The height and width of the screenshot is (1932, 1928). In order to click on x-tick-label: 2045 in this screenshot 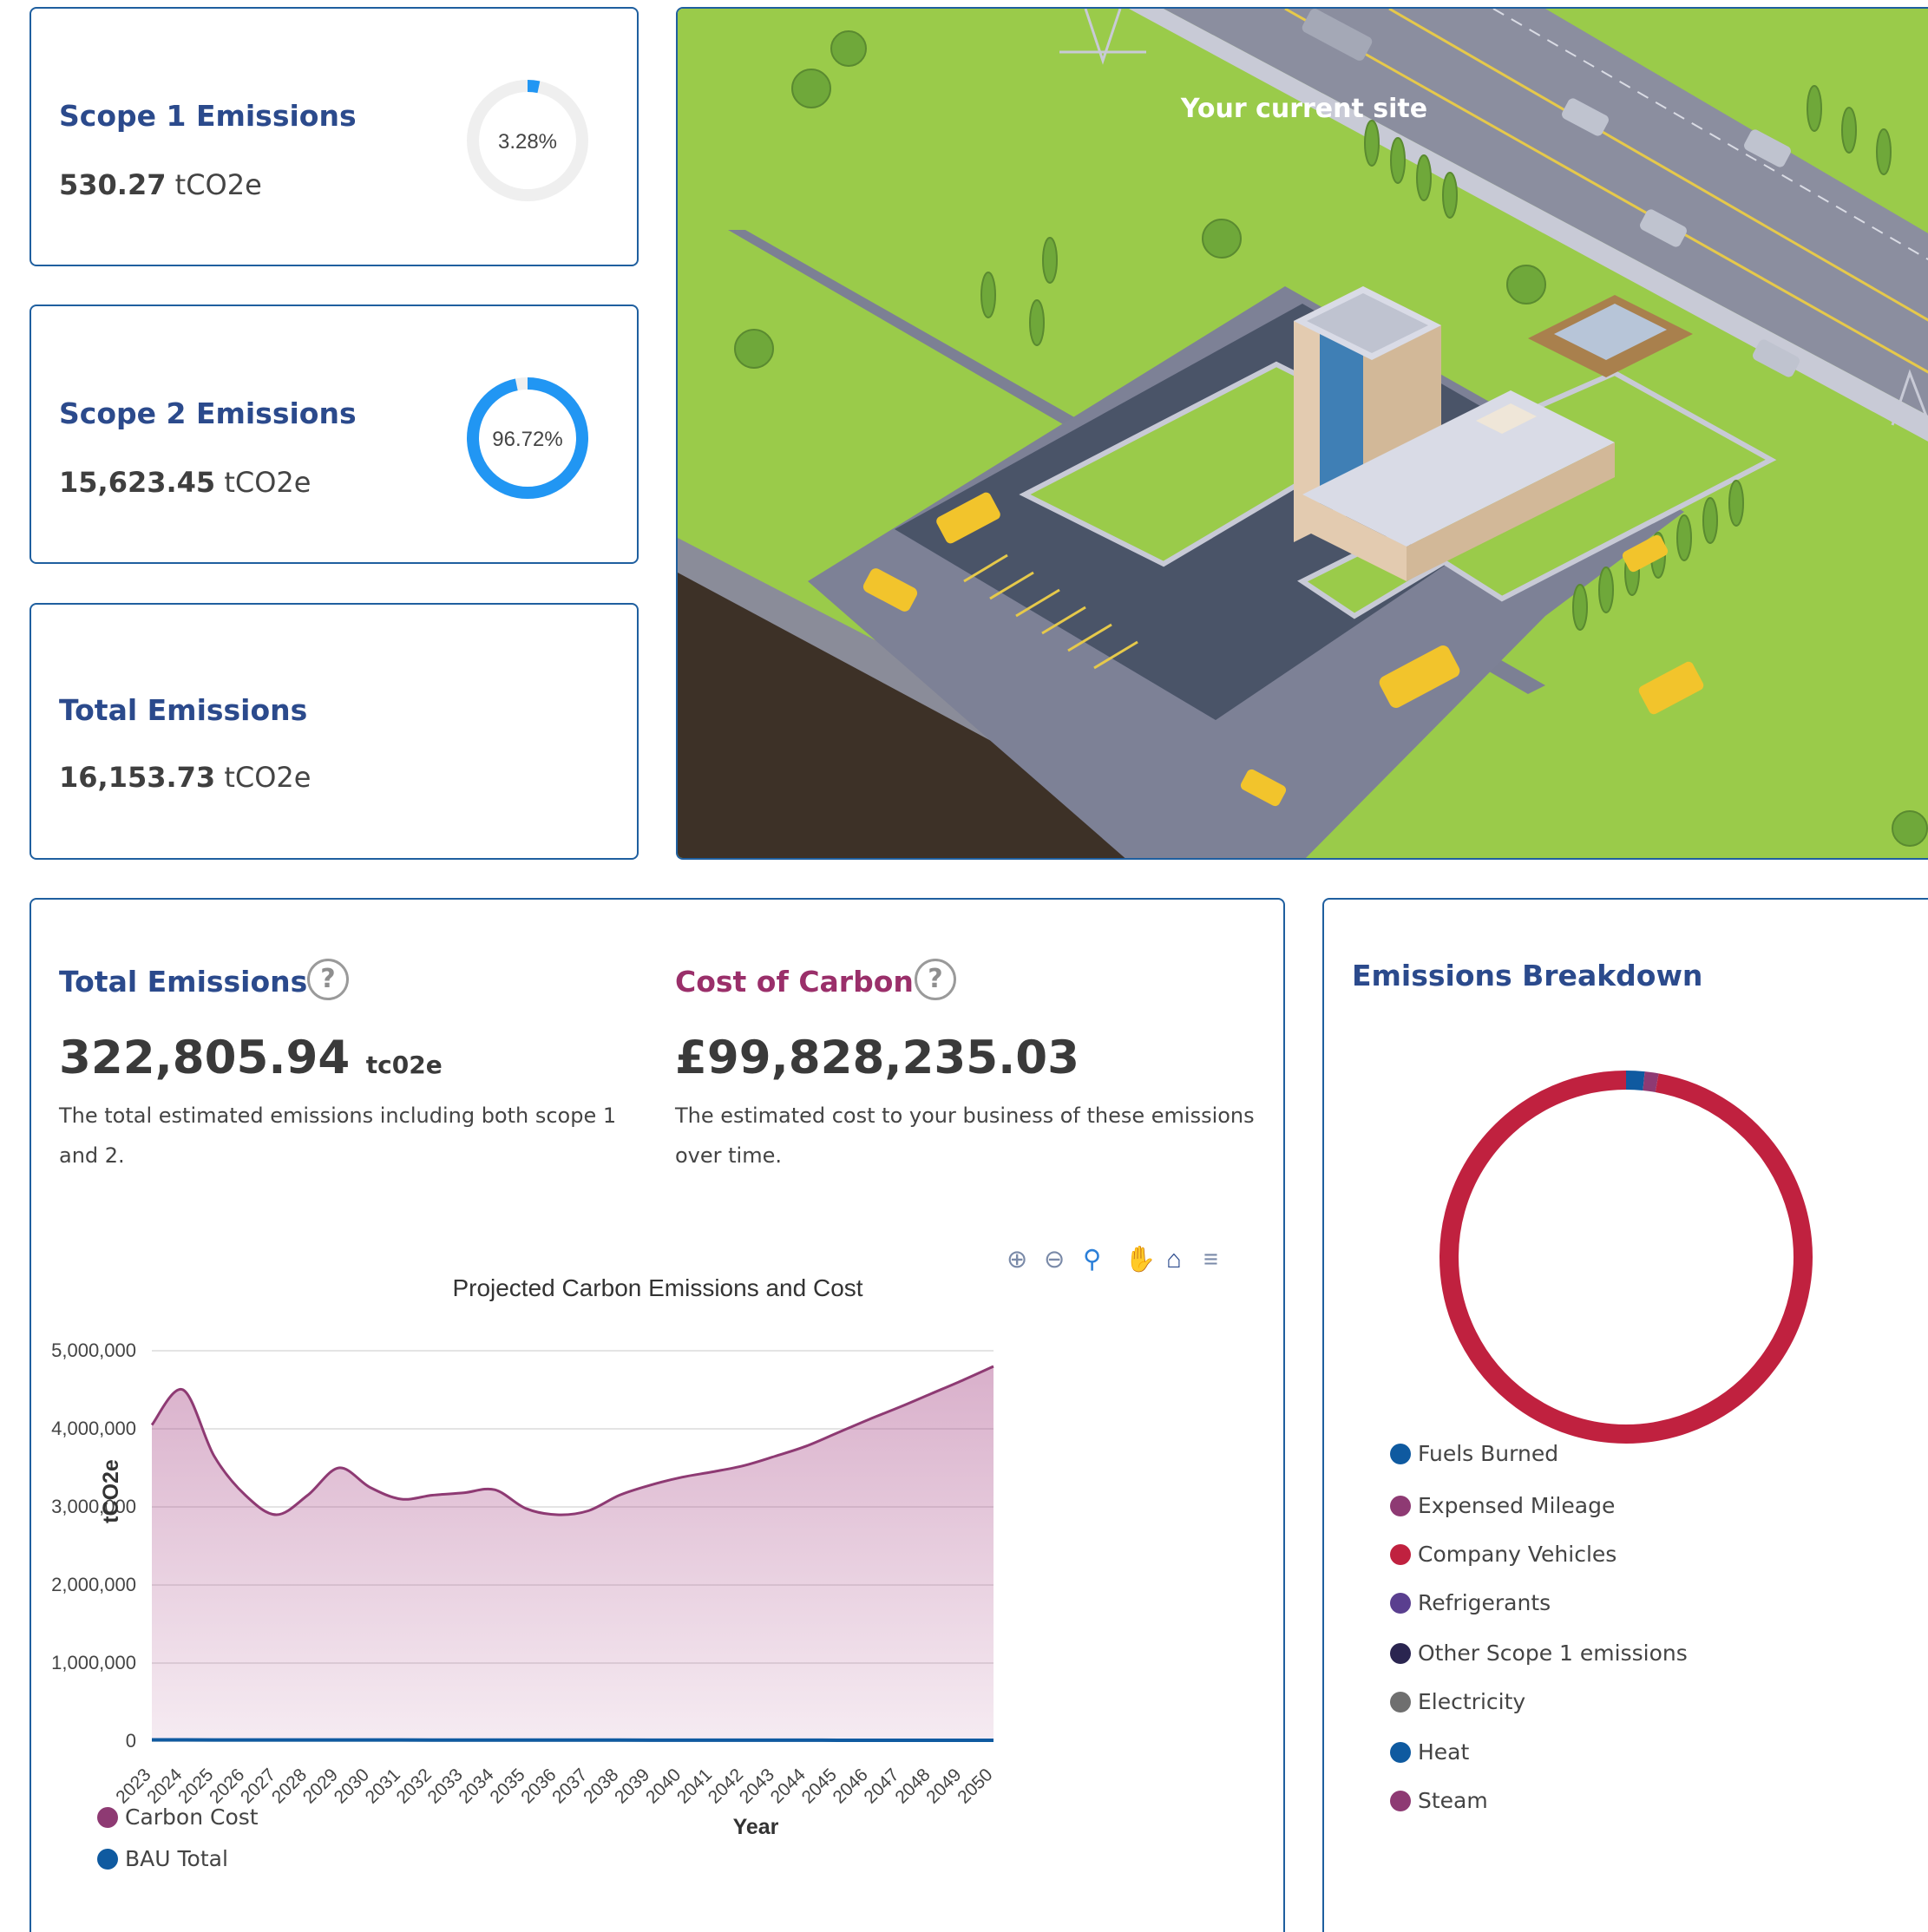, I will do `click(819, 1786)`.